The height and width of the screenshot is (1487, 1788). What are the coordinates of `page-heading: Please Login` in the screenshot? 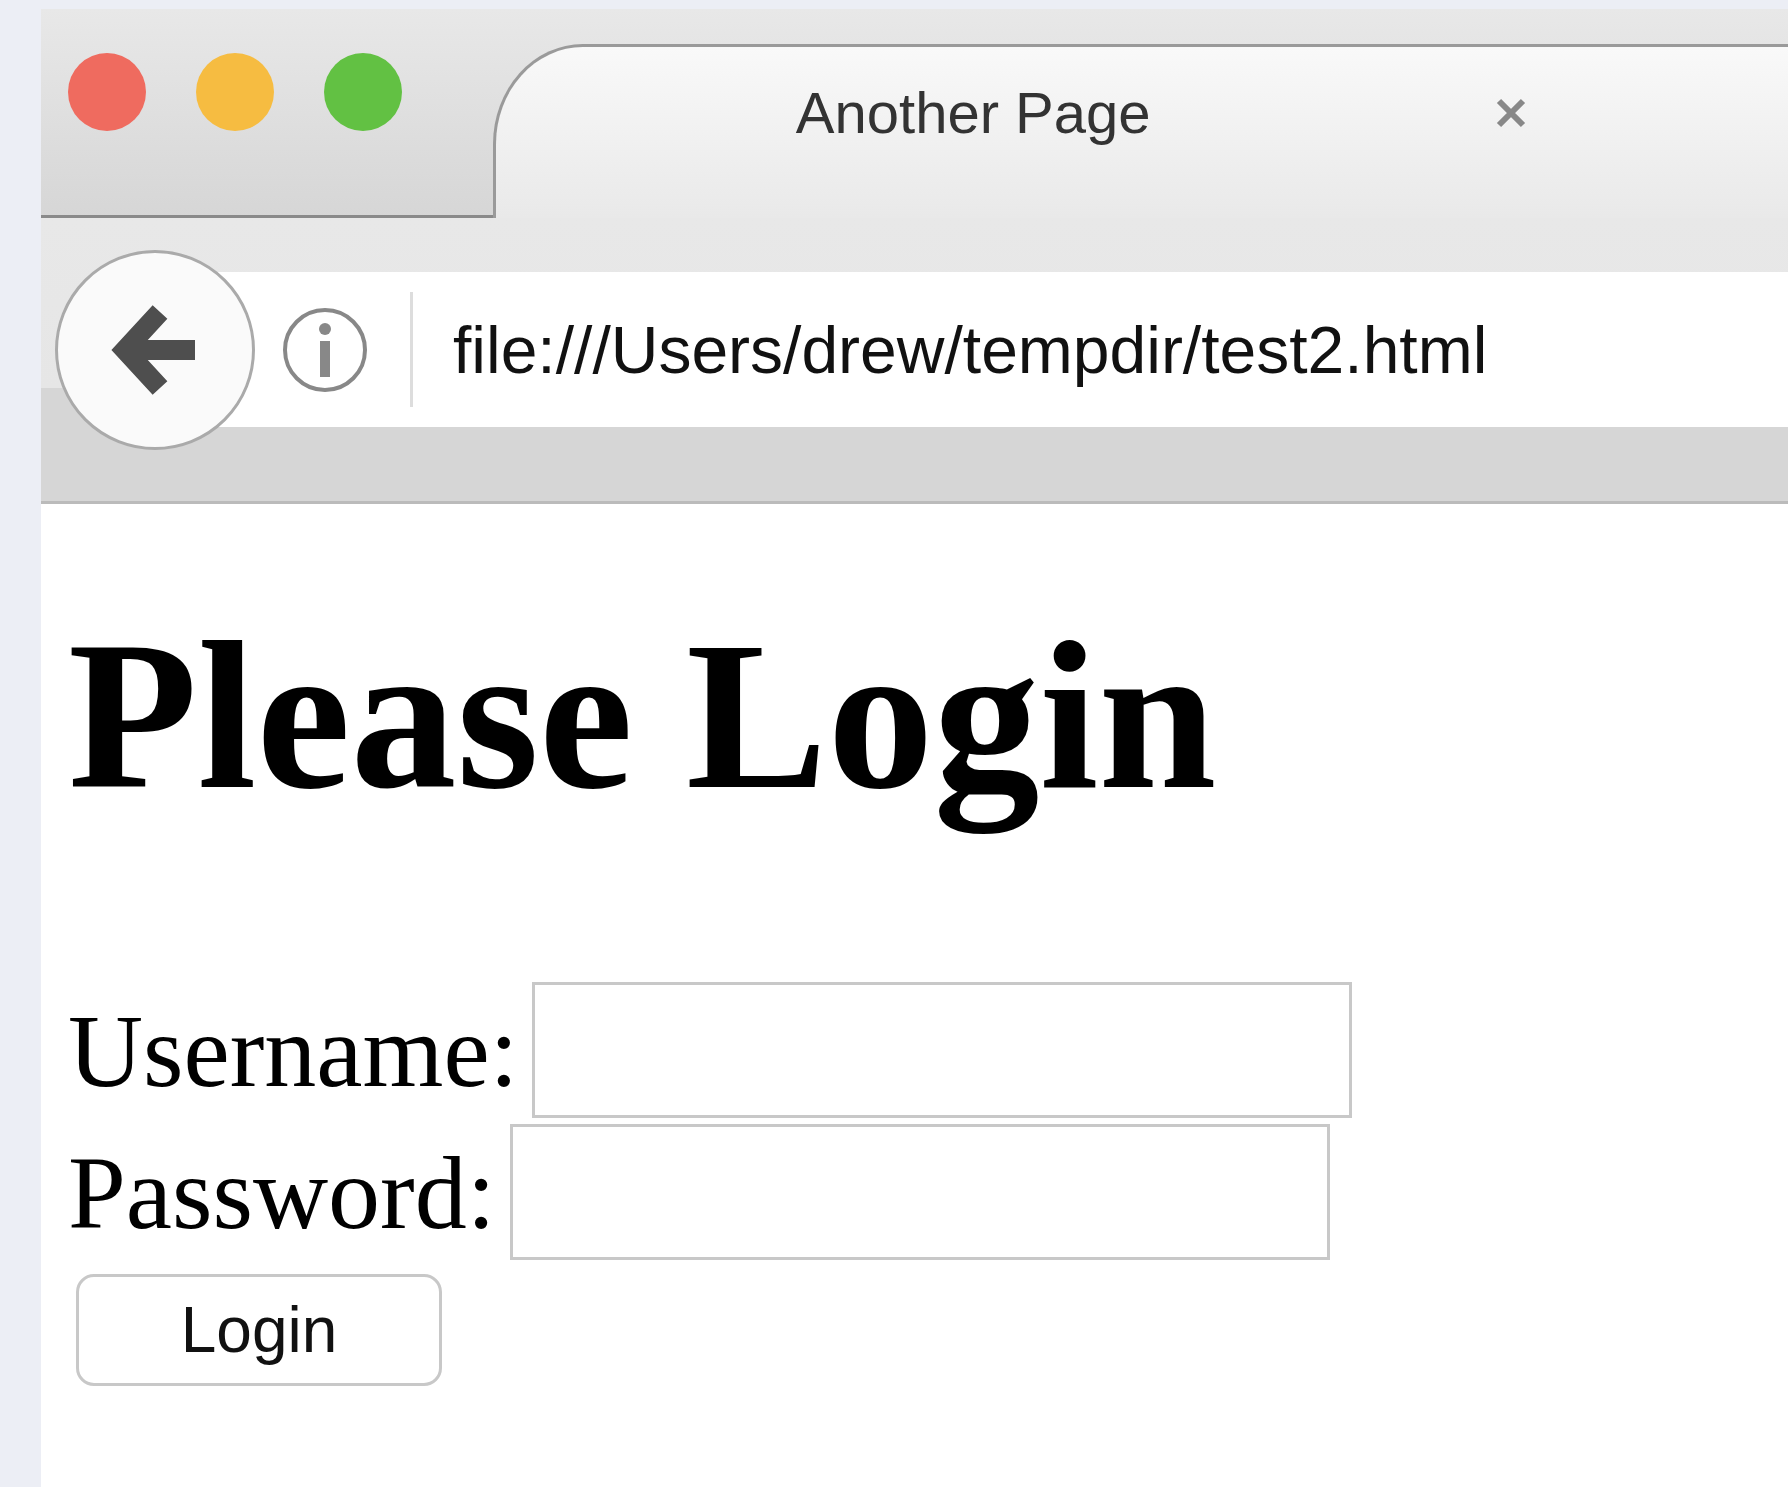 It's located at (643, 716).